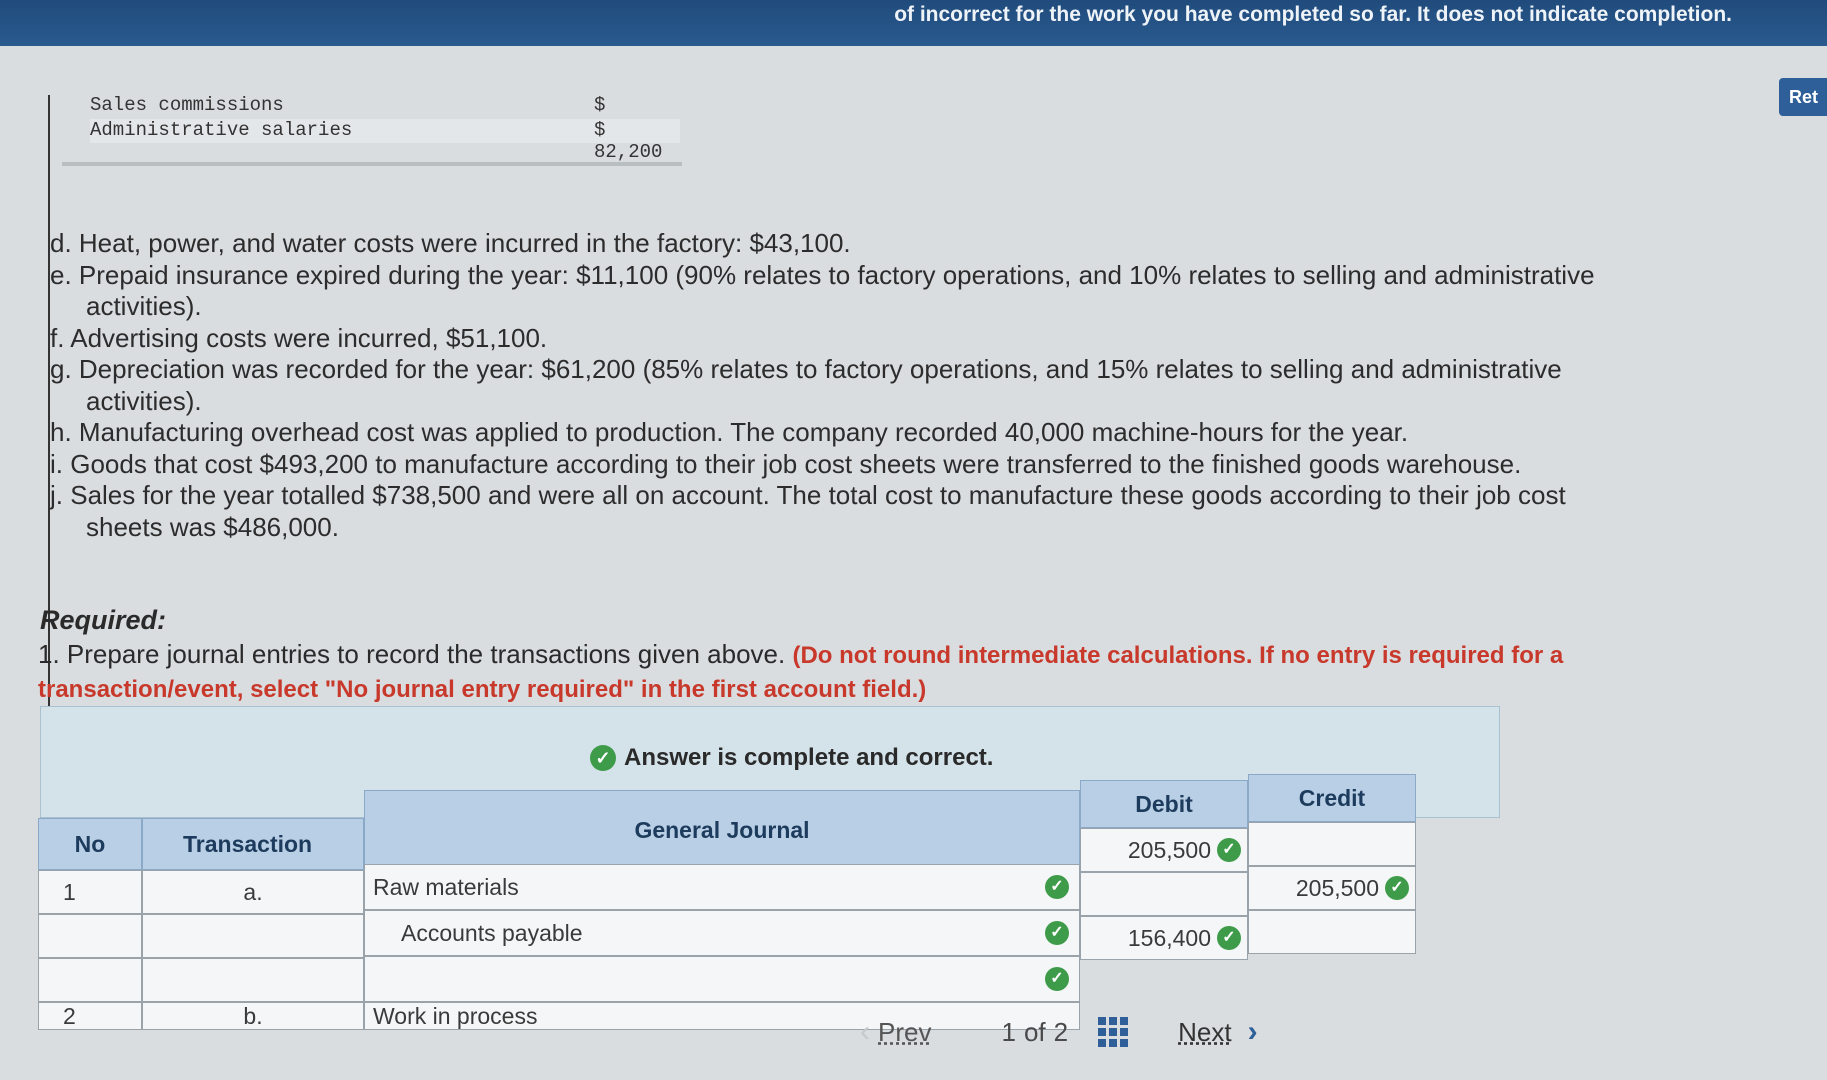 The width and height of the screenshot is (1827, 1080). Describe the element at coordinates (1169, 849) in the screenshot. I see `debit-value: 205,500` at that location.